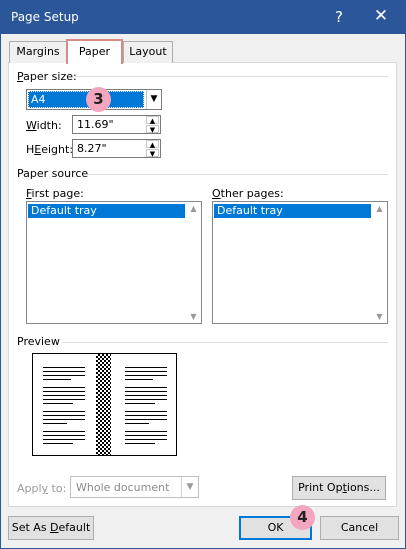 This screenshot has width=406, height=549. Describe the element at coordinates (225, 342) in the screenshot. I see `preview-divider` at that location.